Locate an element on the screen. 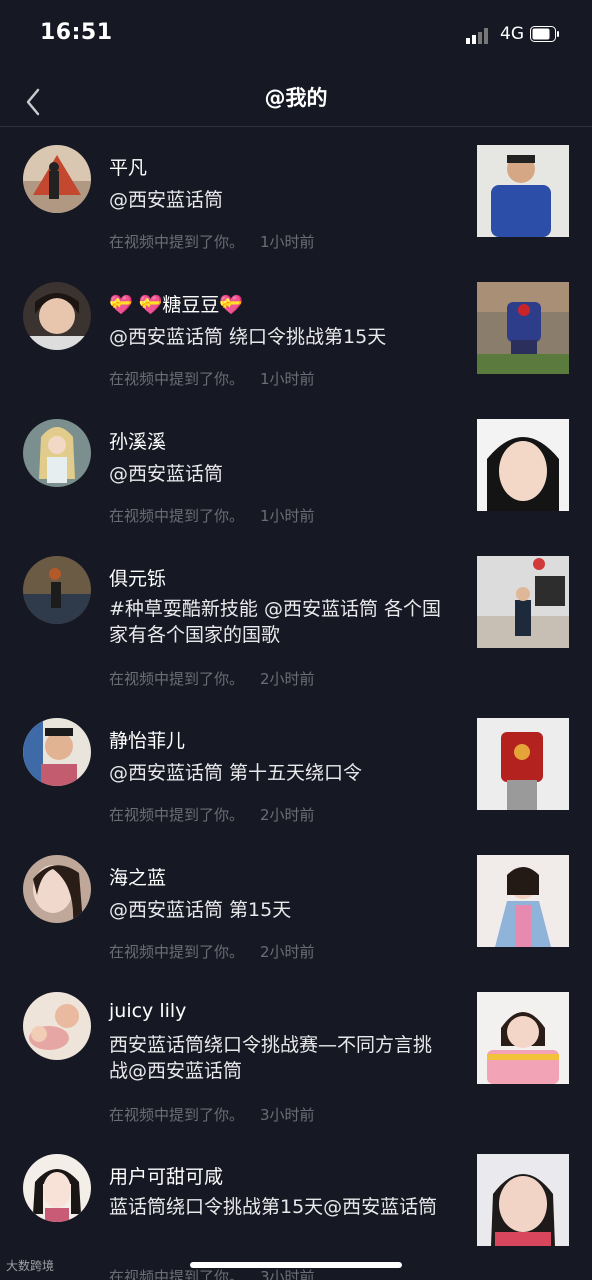  home-indicator is located at coordinates (296, 1265).